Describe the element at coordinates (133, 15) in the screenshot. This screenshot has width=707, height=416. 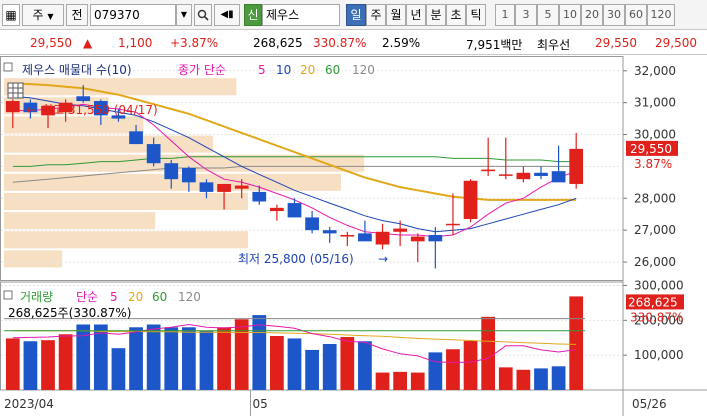
I see `stock-code-input: 079370` at that location.